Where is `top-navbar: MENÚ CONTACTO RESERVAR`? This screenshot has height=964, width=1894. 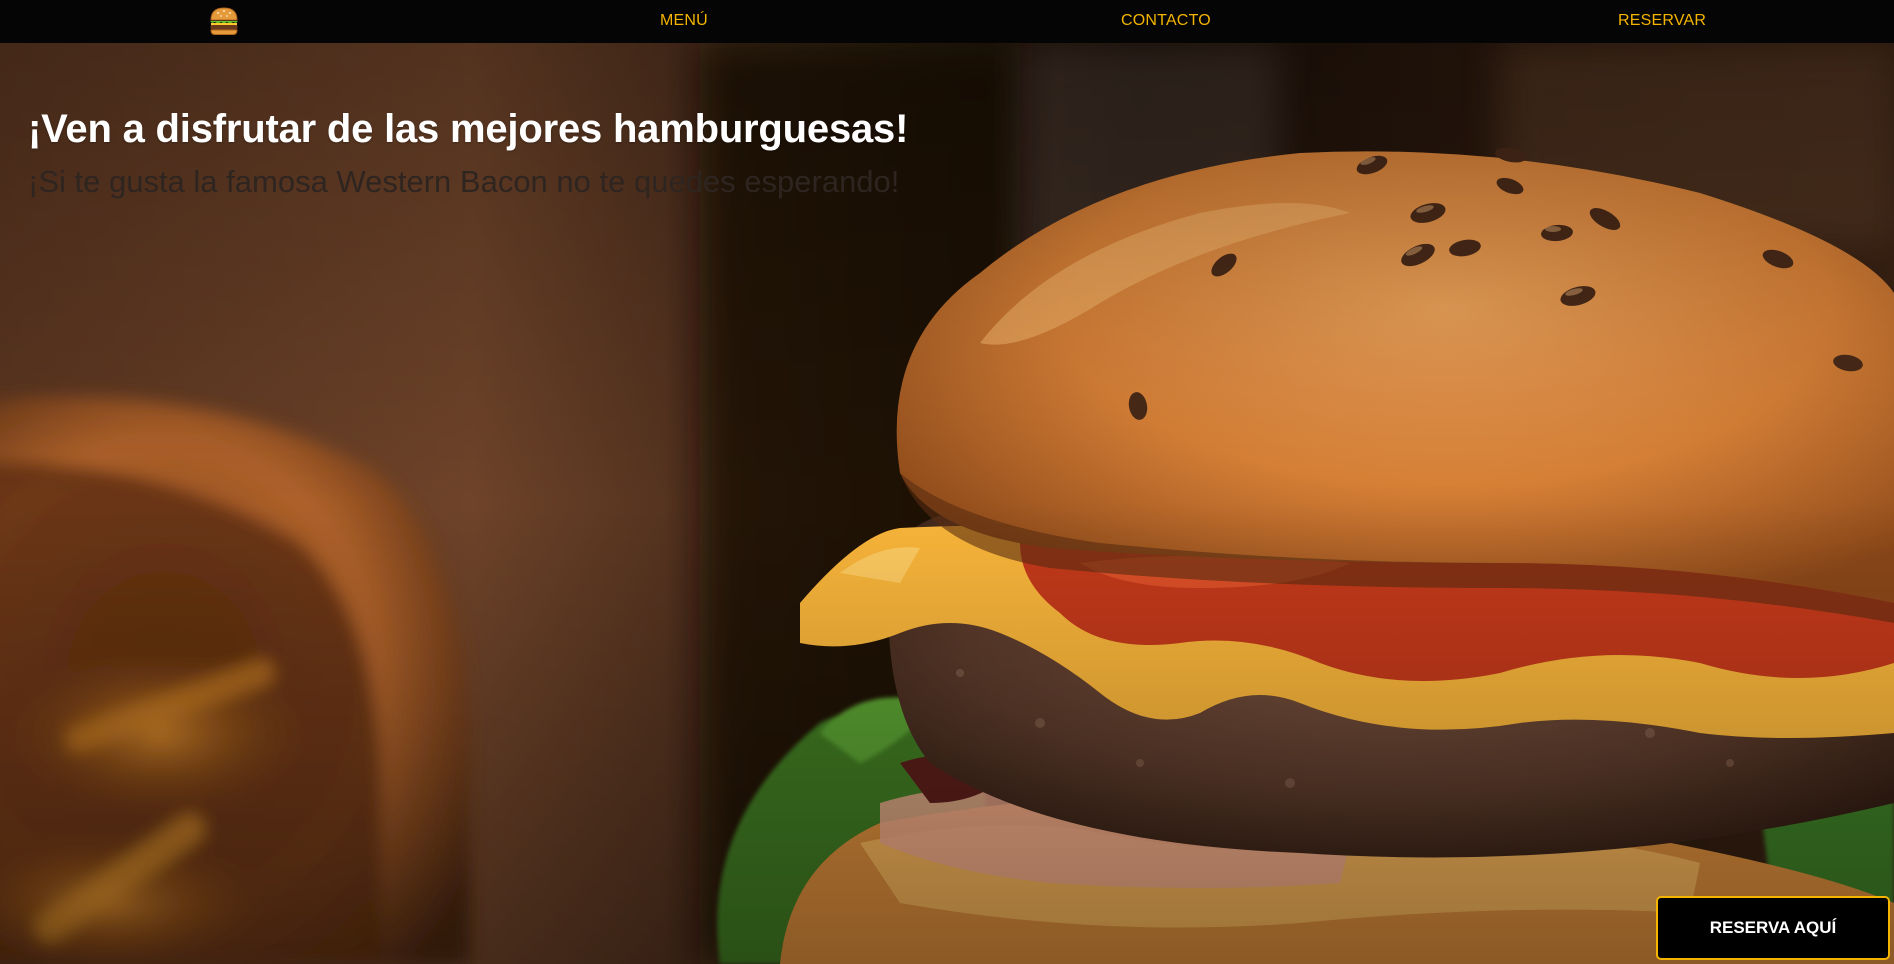
top-navbar: MENÚ CONTACTO RESERVAR is located at coordinates (947, 21).